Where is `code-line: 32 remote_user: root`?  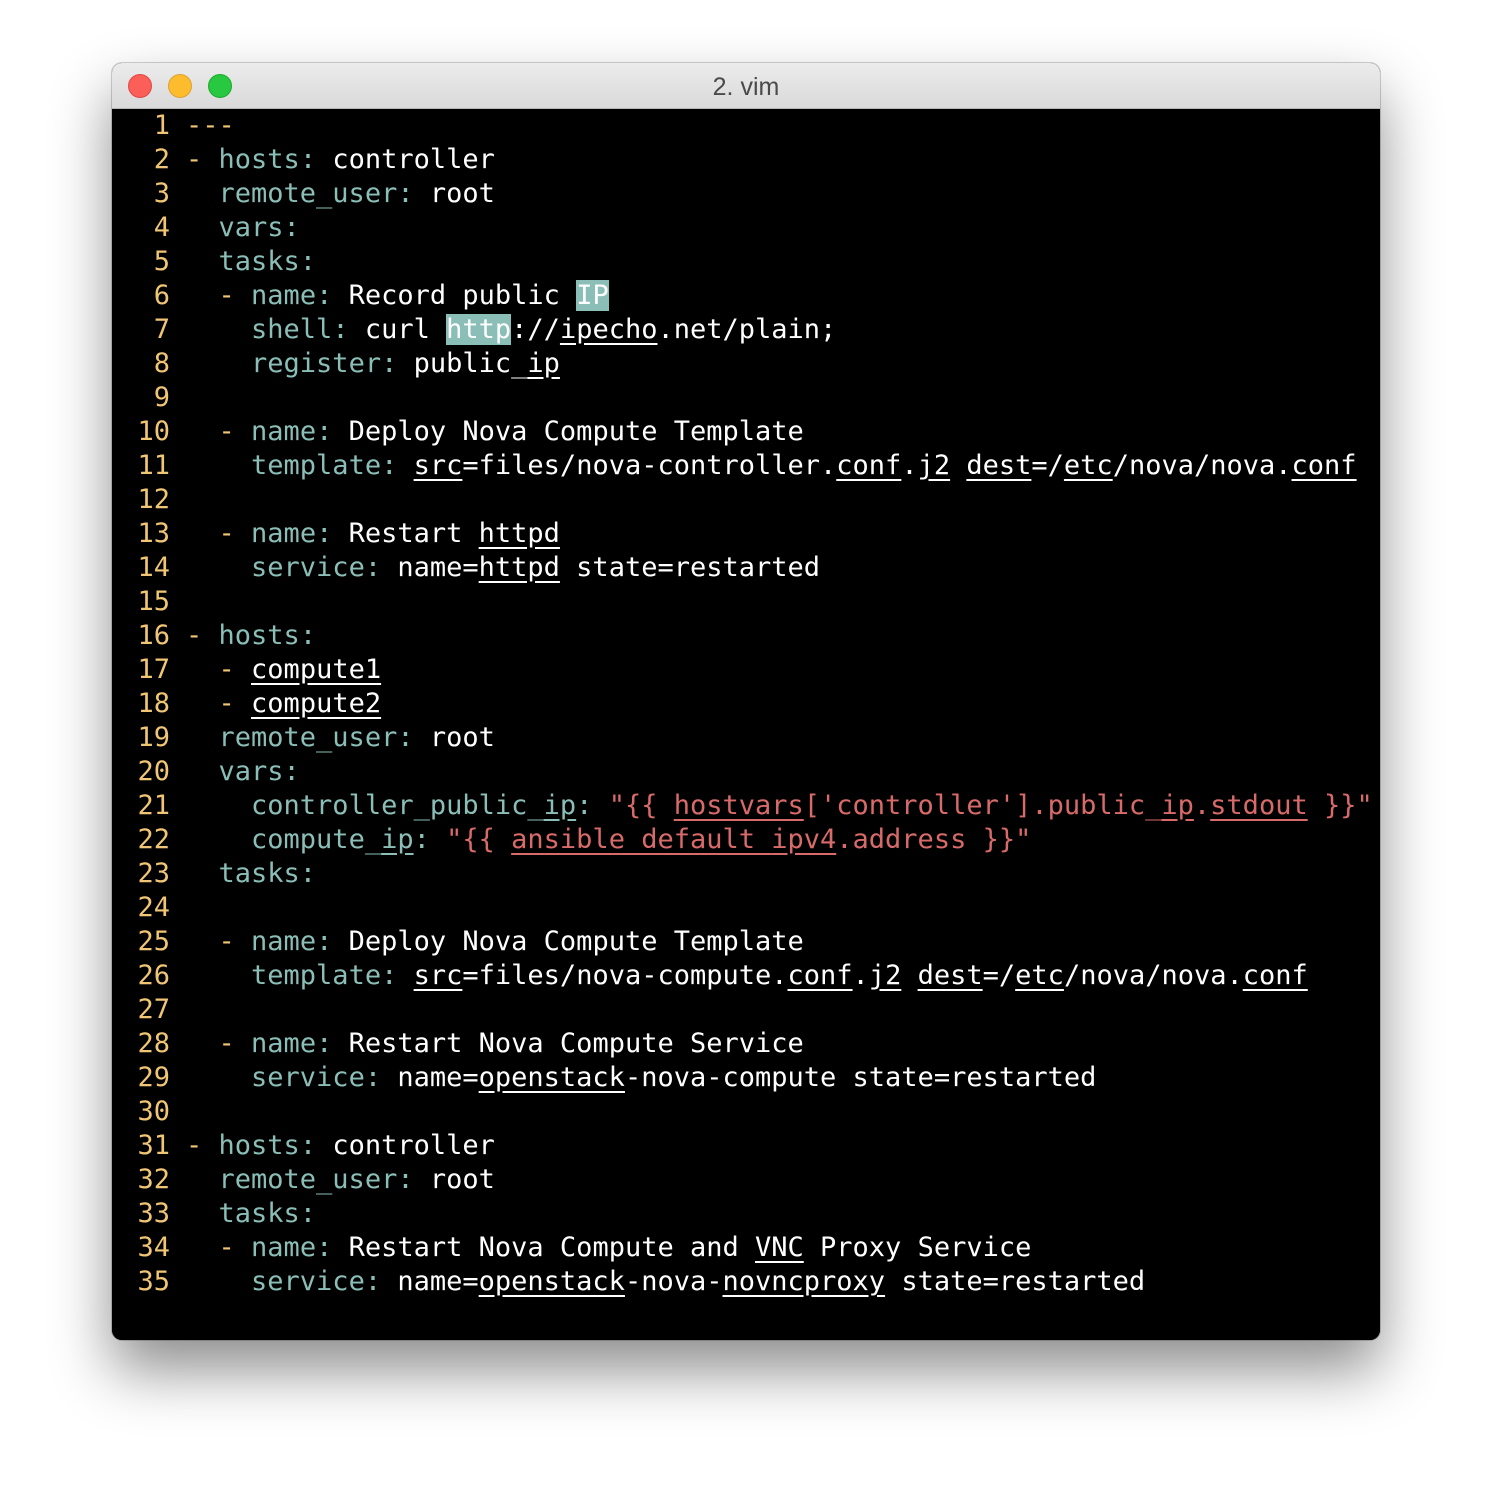 code-line: 32 remote_user: root is located at coordinates (303, 1180).